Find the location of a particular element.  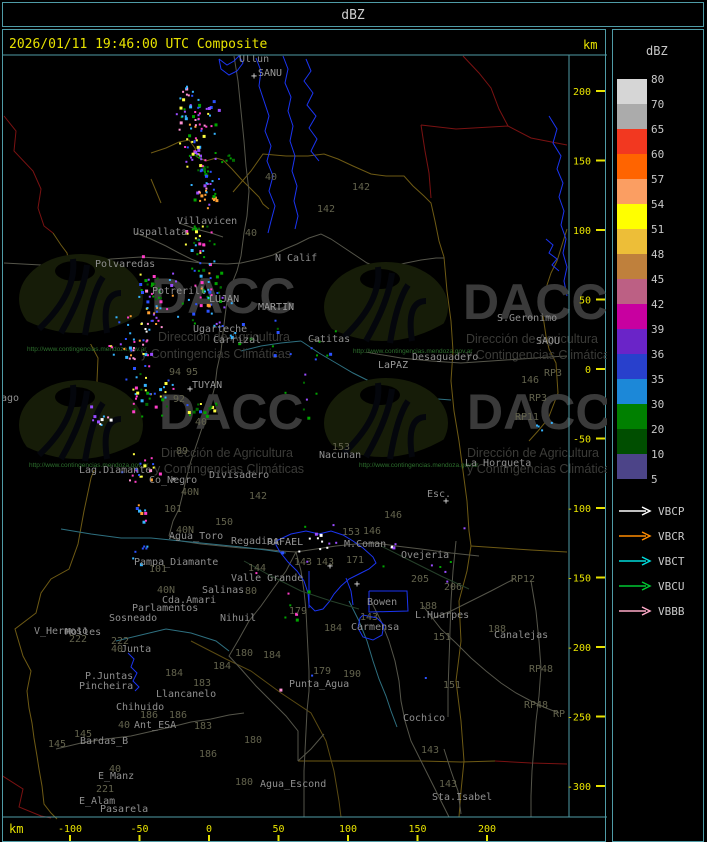

arrow-icon is located at coordinates (635, 511).